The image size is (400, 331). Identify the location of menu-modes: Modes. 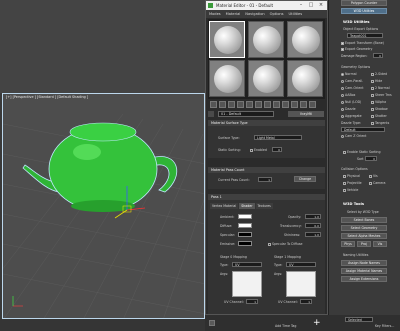
(215, 14).